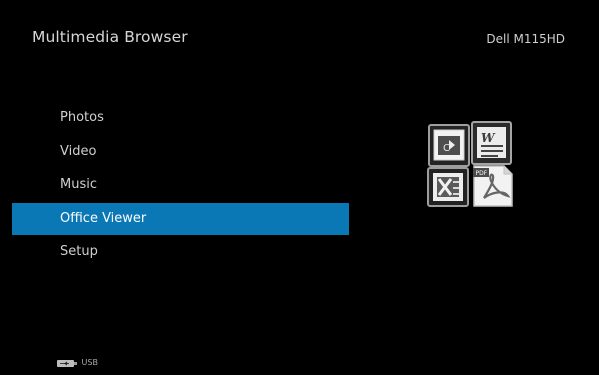 This screenshot has width=599, height=375. What do you see at coordinates (89, 362) in the screenshot?
I see `source-label: USB` at bounding box center [89, 362].